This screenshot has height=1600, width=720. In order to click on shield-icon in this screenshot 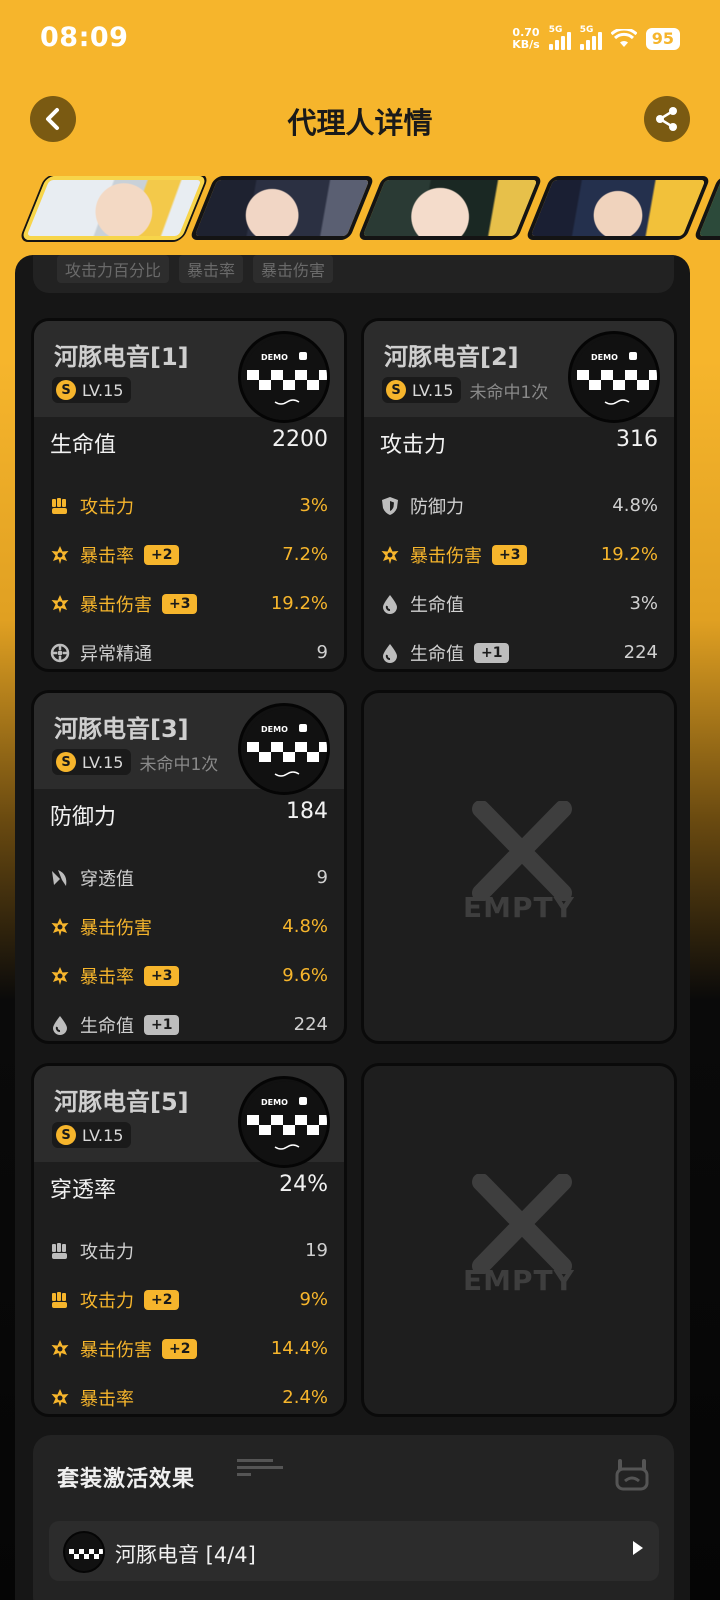, I will do `click(390, 506)`.